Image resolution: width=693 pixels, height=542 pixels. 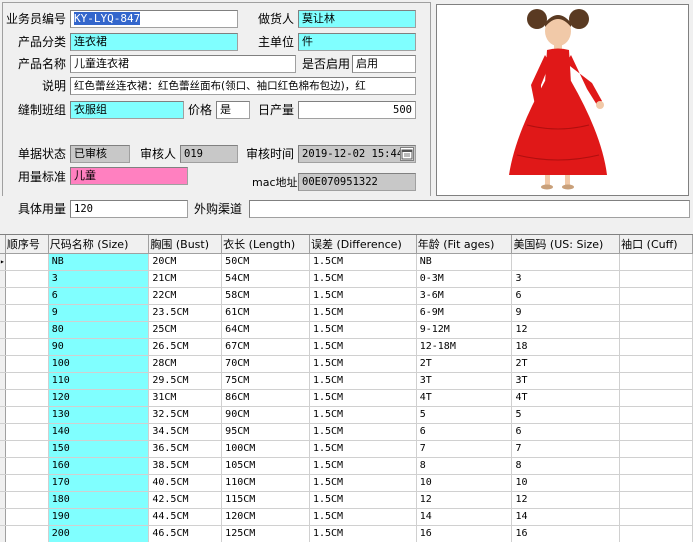 What do you see at coordinates (265, 398) in the screenshot?
I see `grid-cell: 86CM` at bounding box center [265, 398].